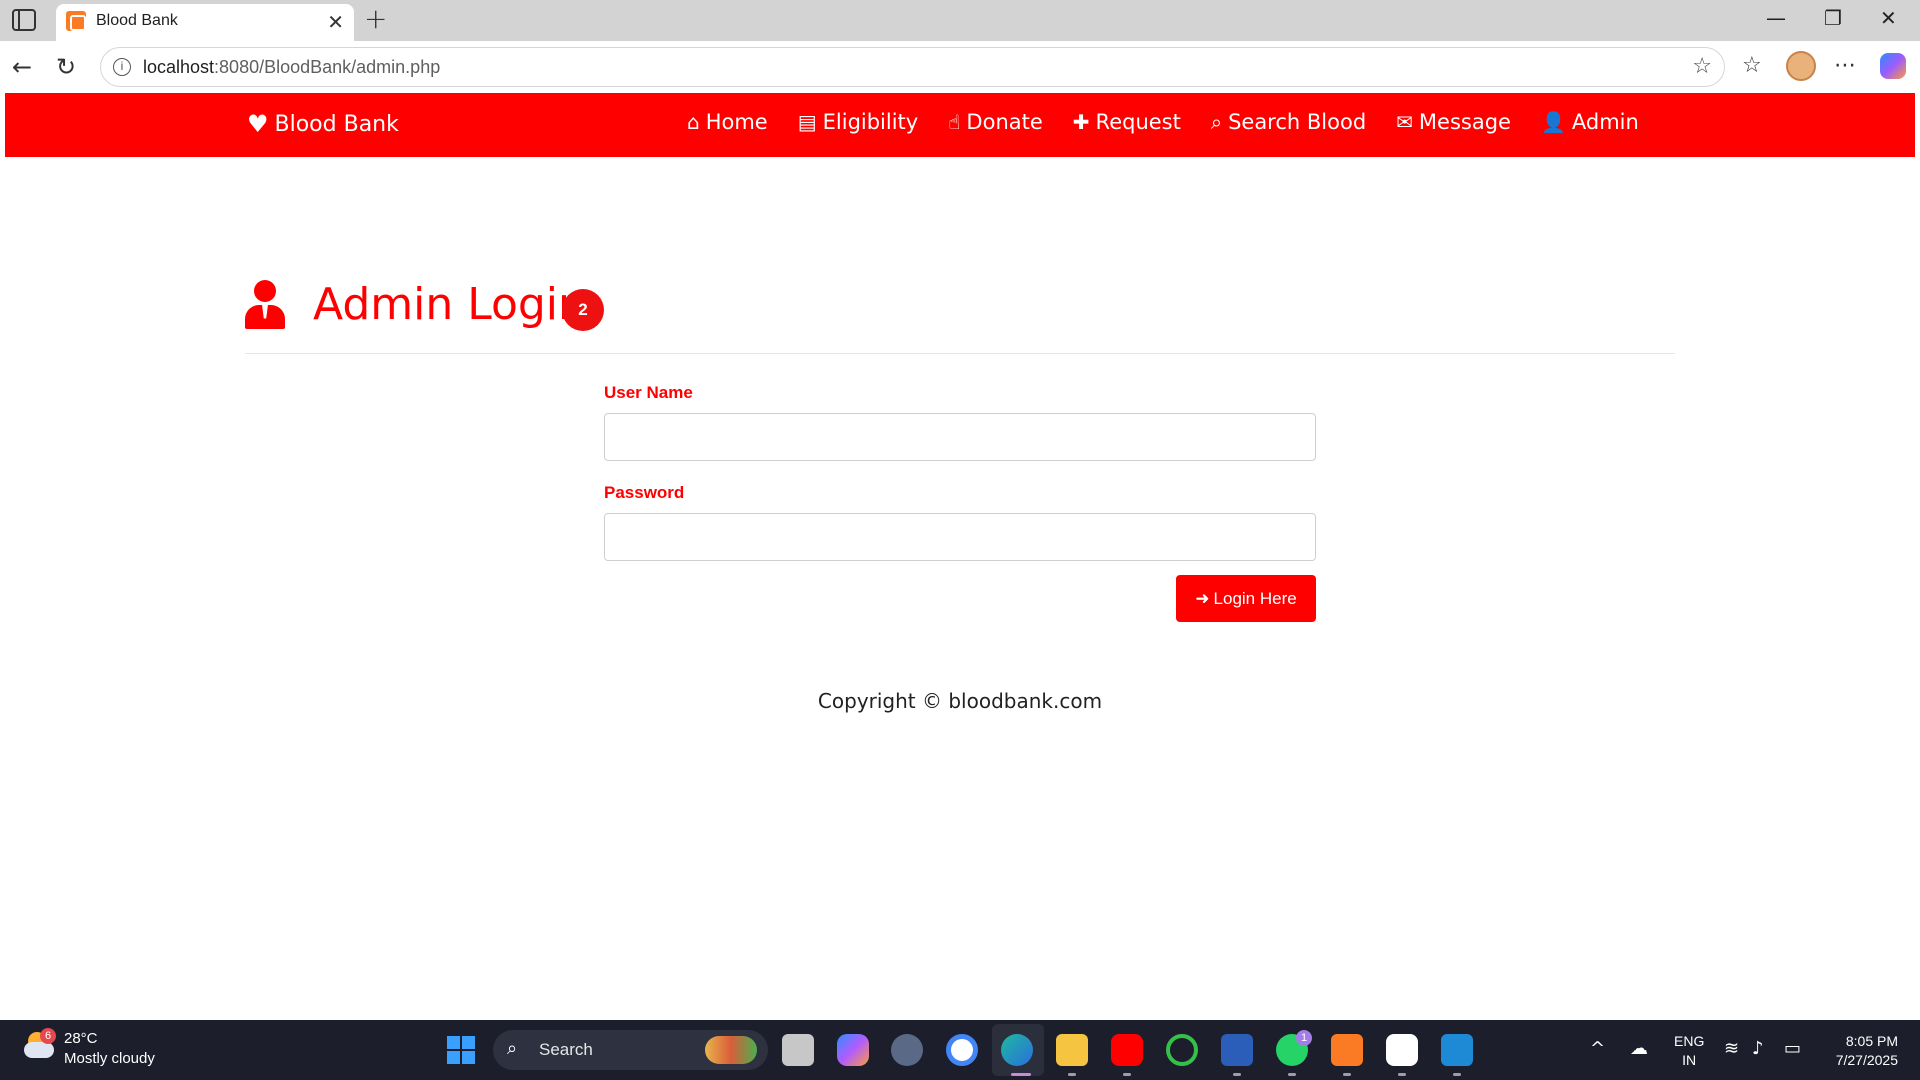 This screenshot has width=1920, height=1080. What do you see at coordinates (1590, 122) in the screenshot?
I see `nav-admin: 👤 Admin` at bounding box center [1590, 122].